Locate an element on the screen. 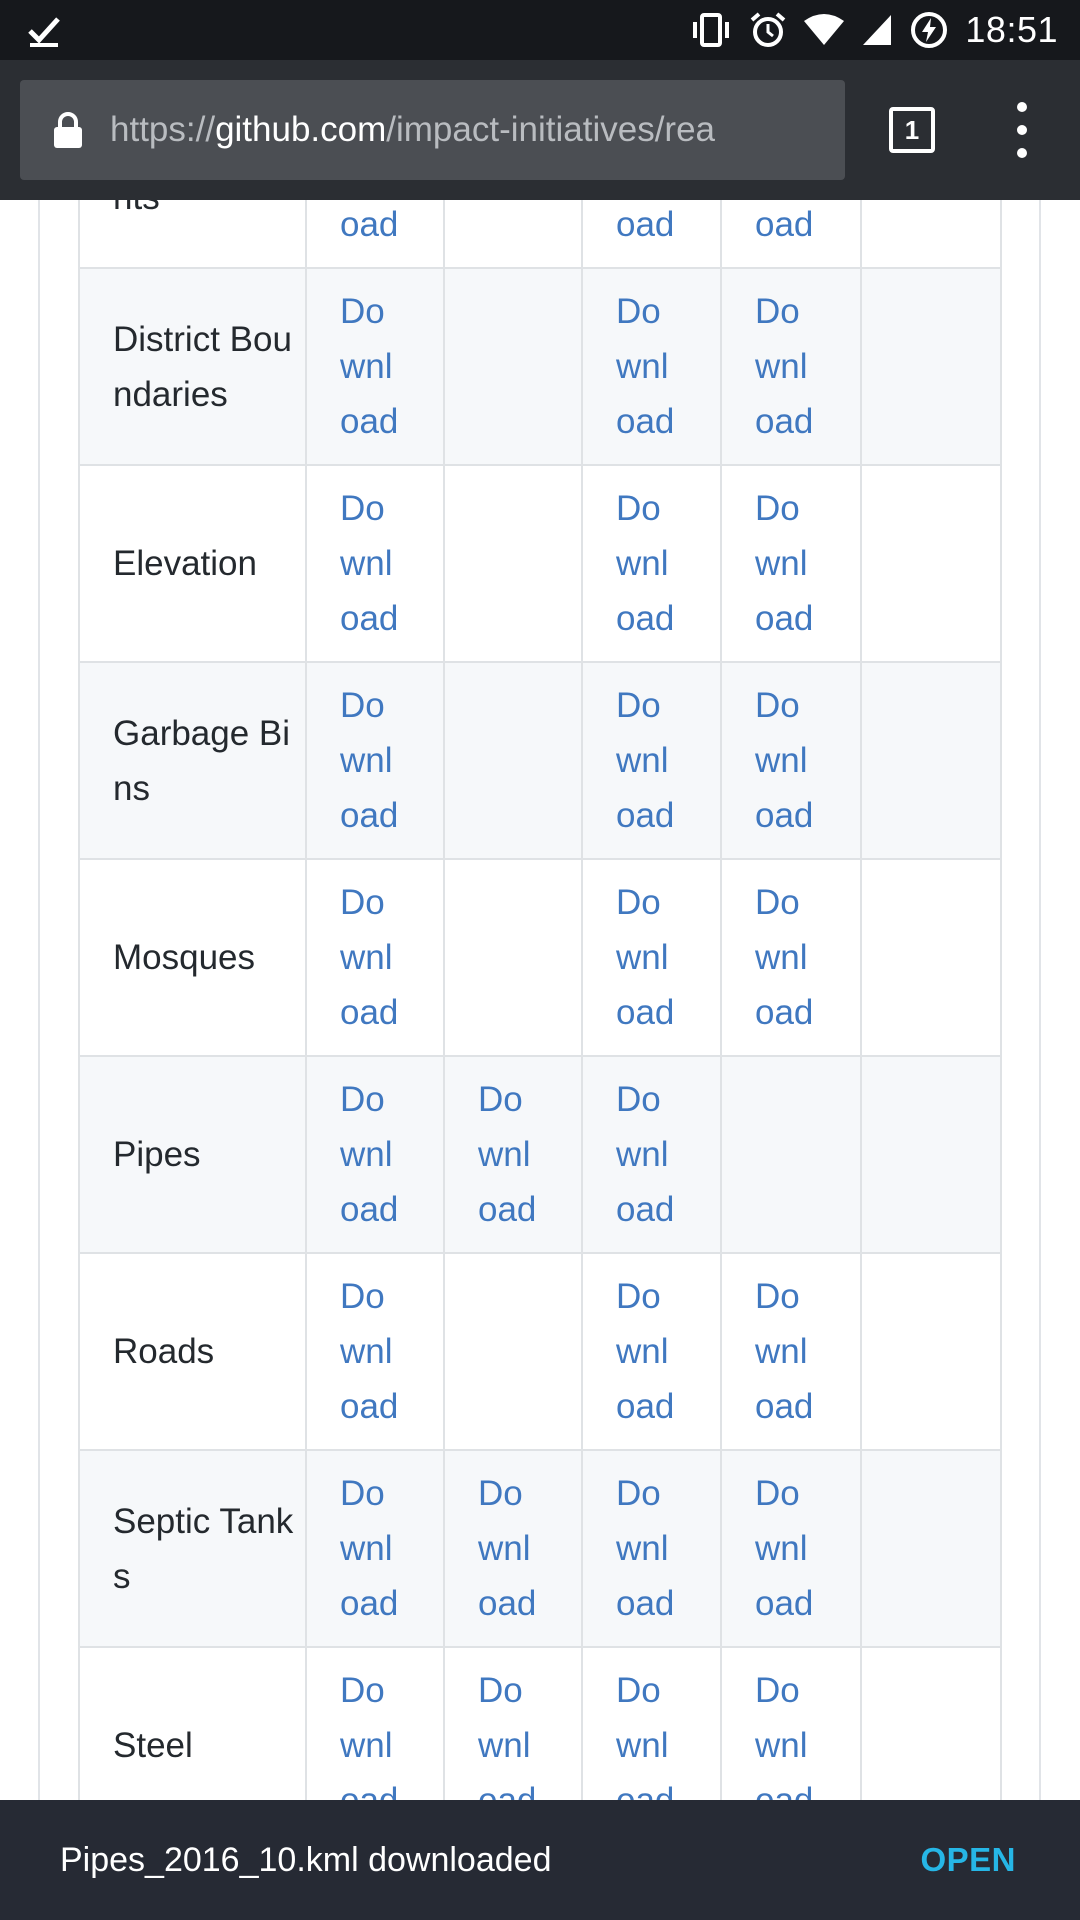 The height and width of the screenshot is (1920, 1080). overflow-menu-button is located at coordinates (1022, 130).